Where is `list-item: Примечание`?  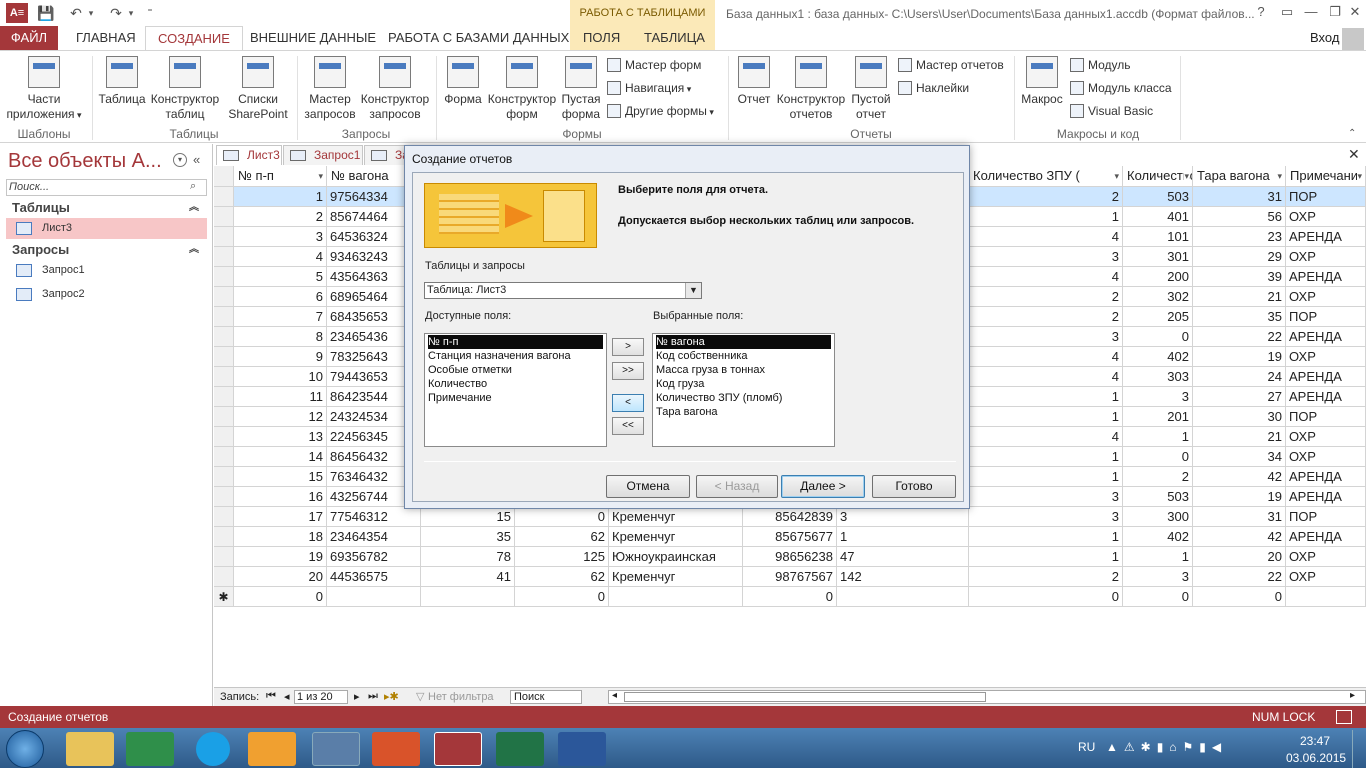
list-item: Примечание is located at coordinates (515, 398).